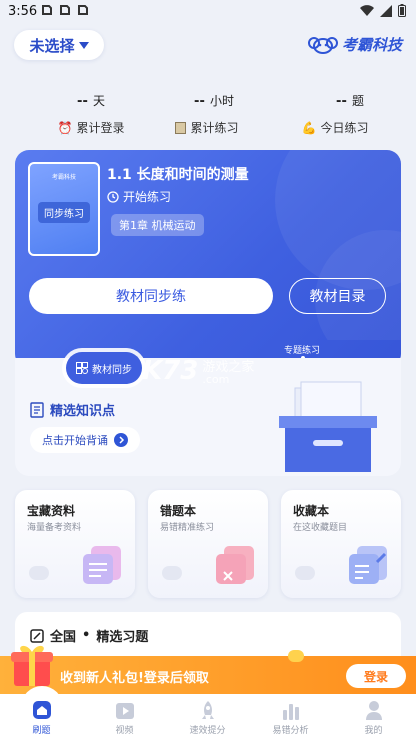 This screenshot has height=740, width=416. I want to click on file-cabinet-icon, so click(328, 426).